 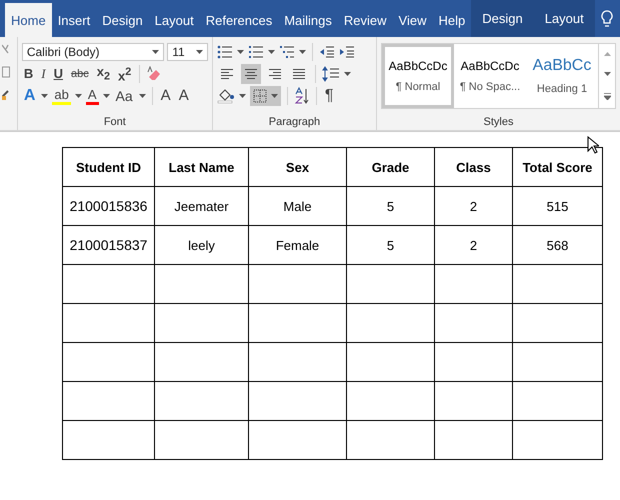 I want to click on shading-icon, so click(x=225, y=96).